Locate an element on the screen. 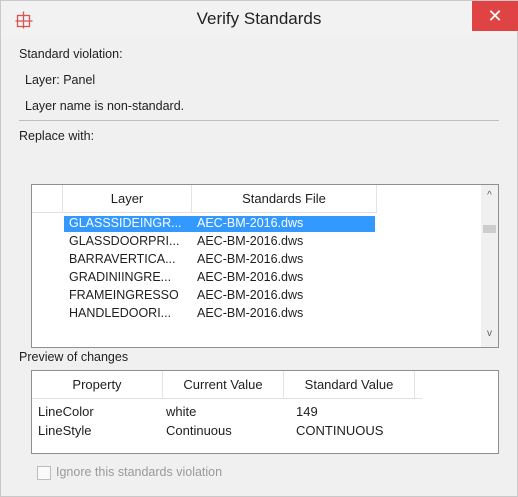 The image size is (518, 497). list-header: Layer Standards File is located at coordinates (204, 199).